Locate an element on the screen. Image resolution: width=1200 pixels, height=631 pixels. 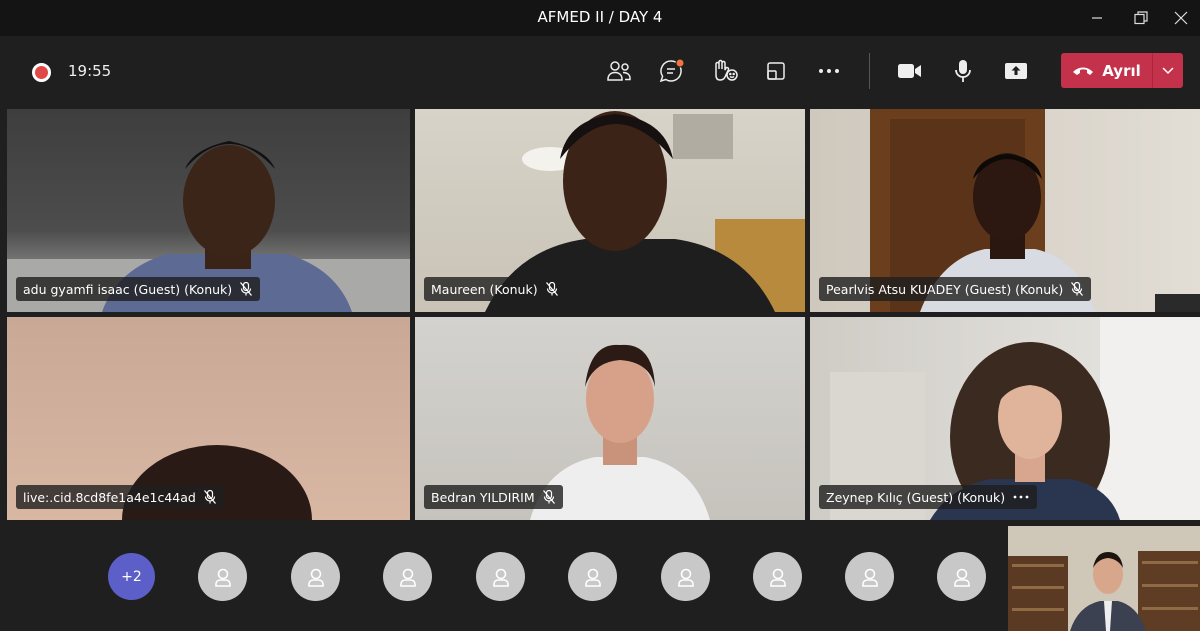
close-button is located at coordinates (1181, 18).